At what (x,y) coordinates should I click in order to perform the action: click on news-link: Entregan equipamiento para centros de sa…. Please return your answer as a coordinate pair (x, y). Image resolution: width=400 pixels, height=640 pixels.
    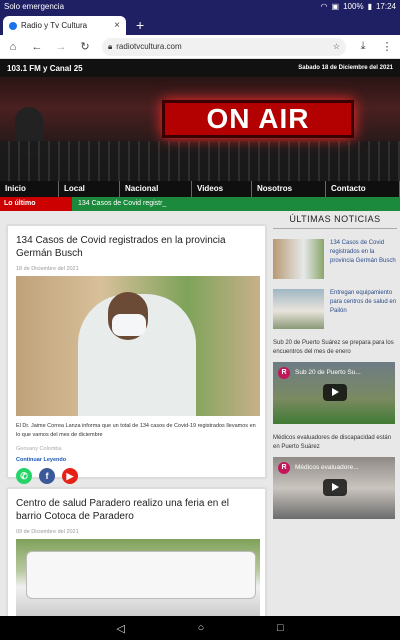
    Looking at the image, I should click on (363, 309).